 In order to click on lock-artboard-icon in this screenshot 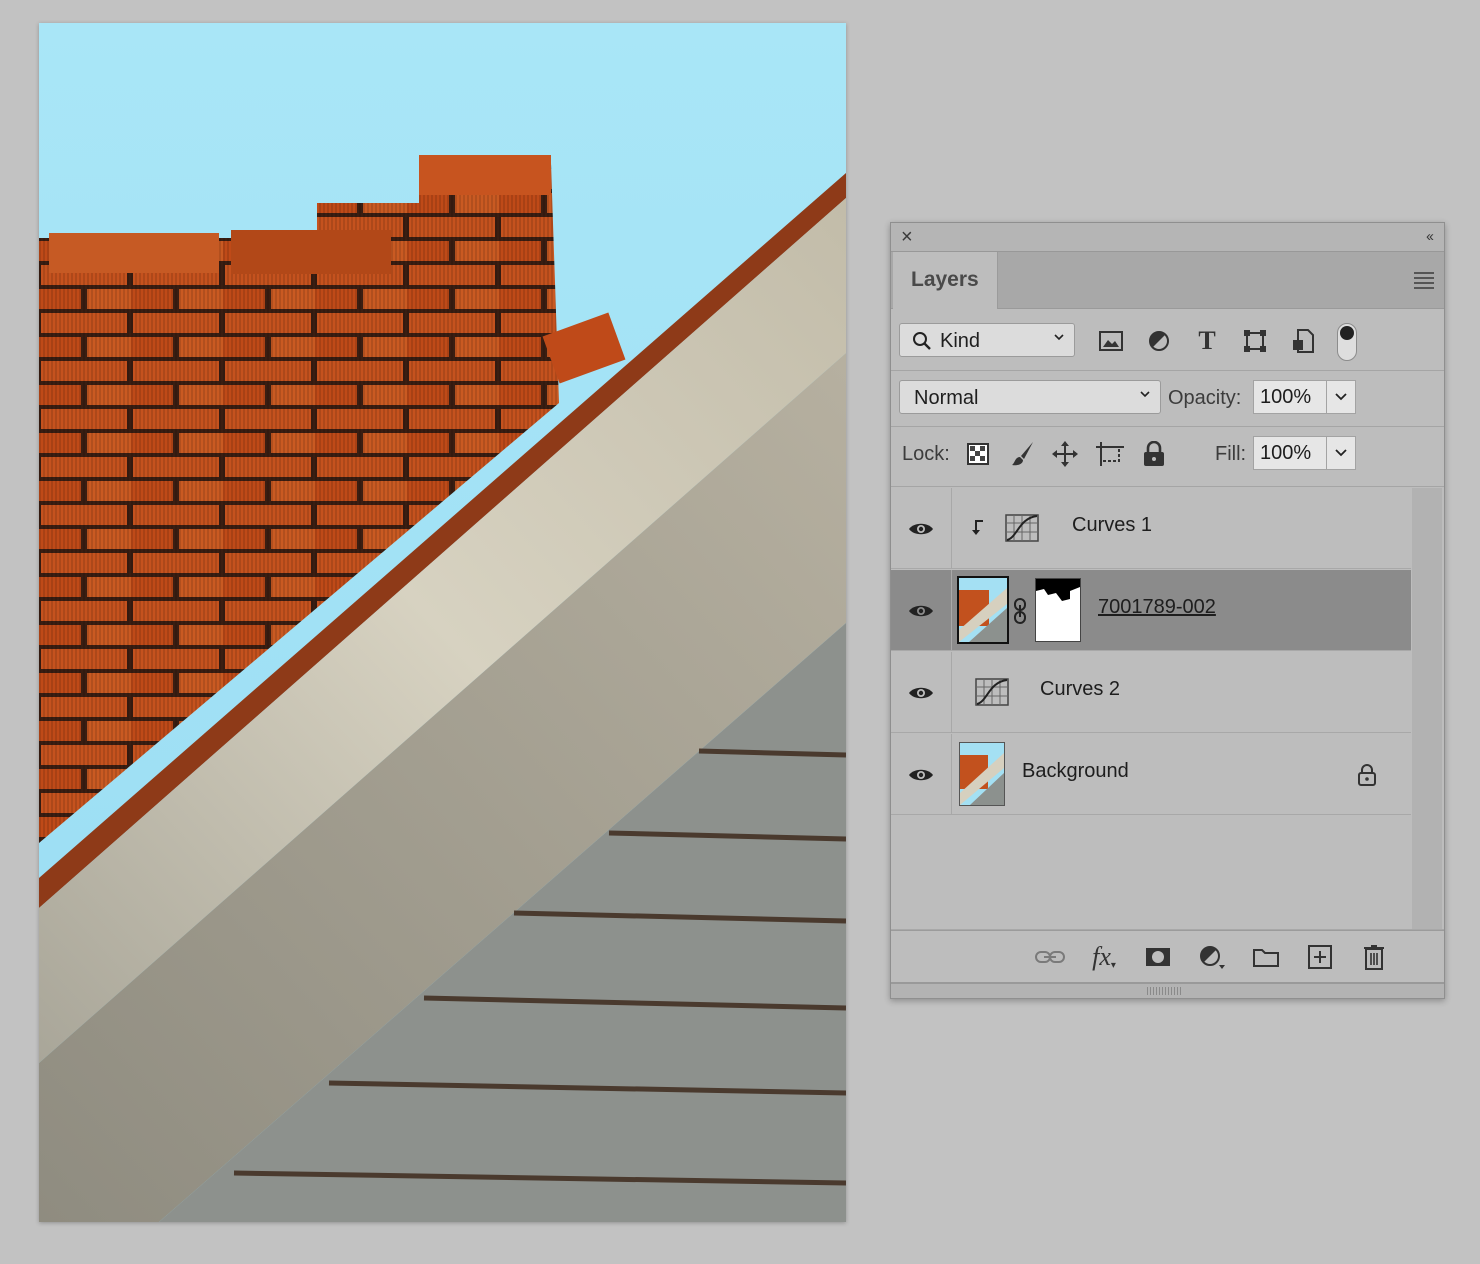, I will do `click(1110, 454)`.